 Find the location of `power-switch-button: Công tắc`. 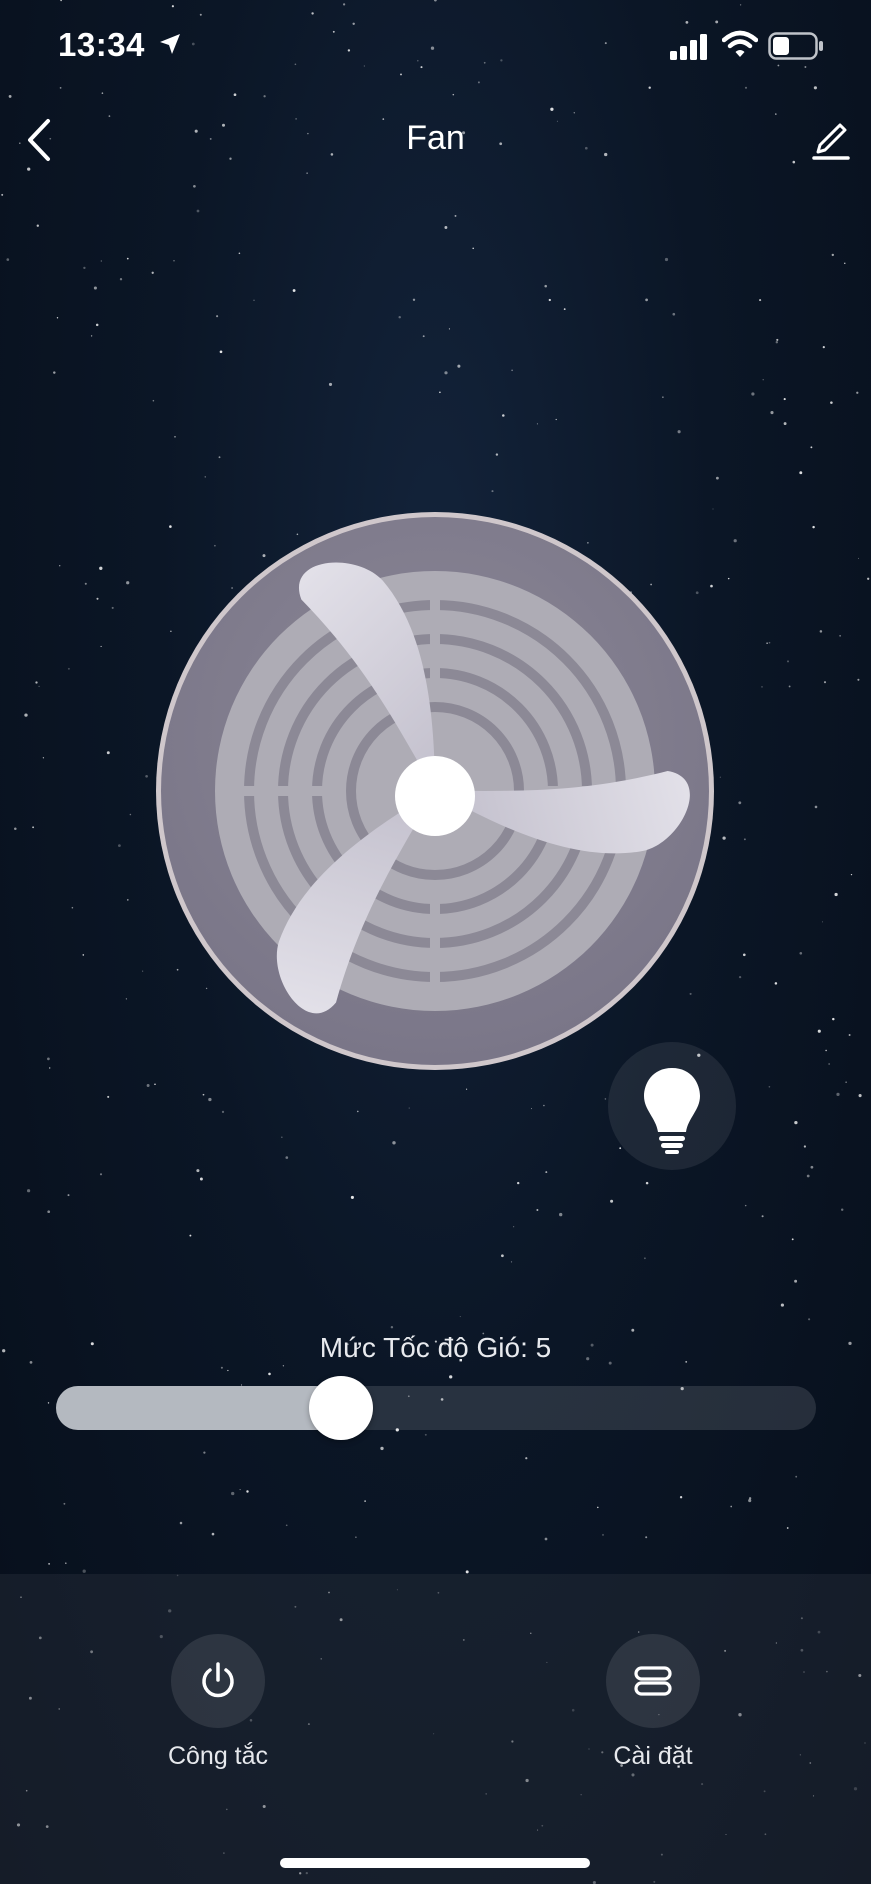

power-switch-button: Công tắc is located at coordinates (218, 1702).